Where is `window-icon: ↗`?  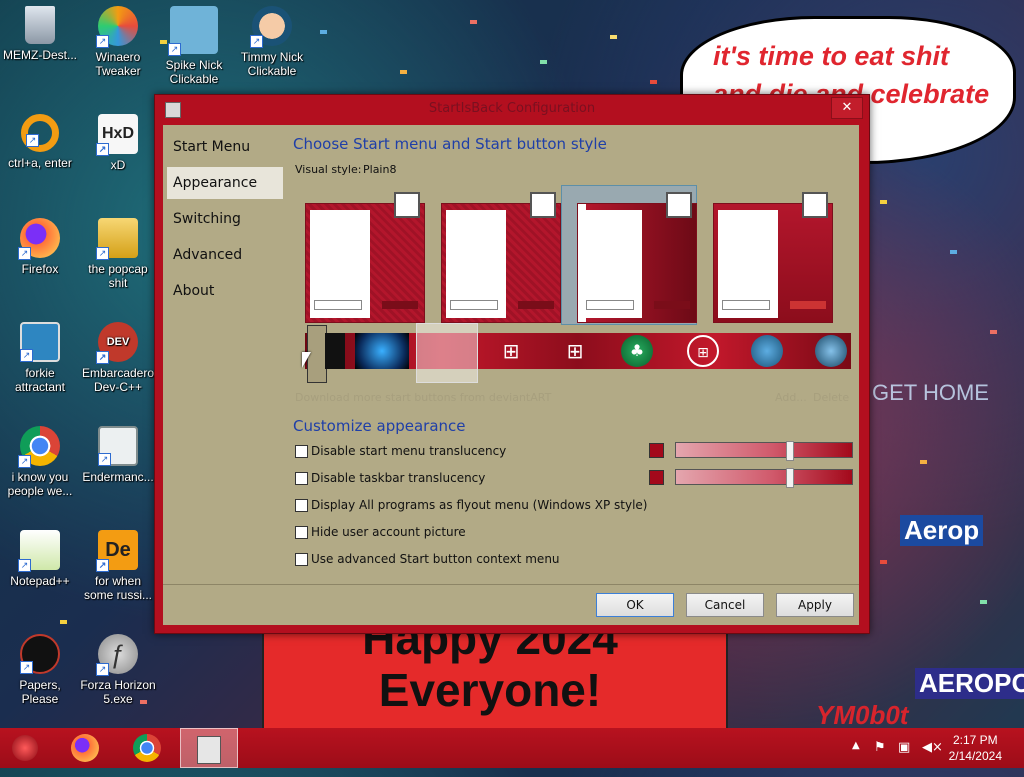 window-icon: ↗ is located at coordinates (118, 446).